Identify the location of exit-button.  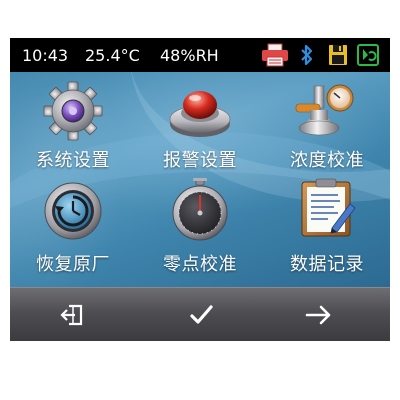
(74, 315).